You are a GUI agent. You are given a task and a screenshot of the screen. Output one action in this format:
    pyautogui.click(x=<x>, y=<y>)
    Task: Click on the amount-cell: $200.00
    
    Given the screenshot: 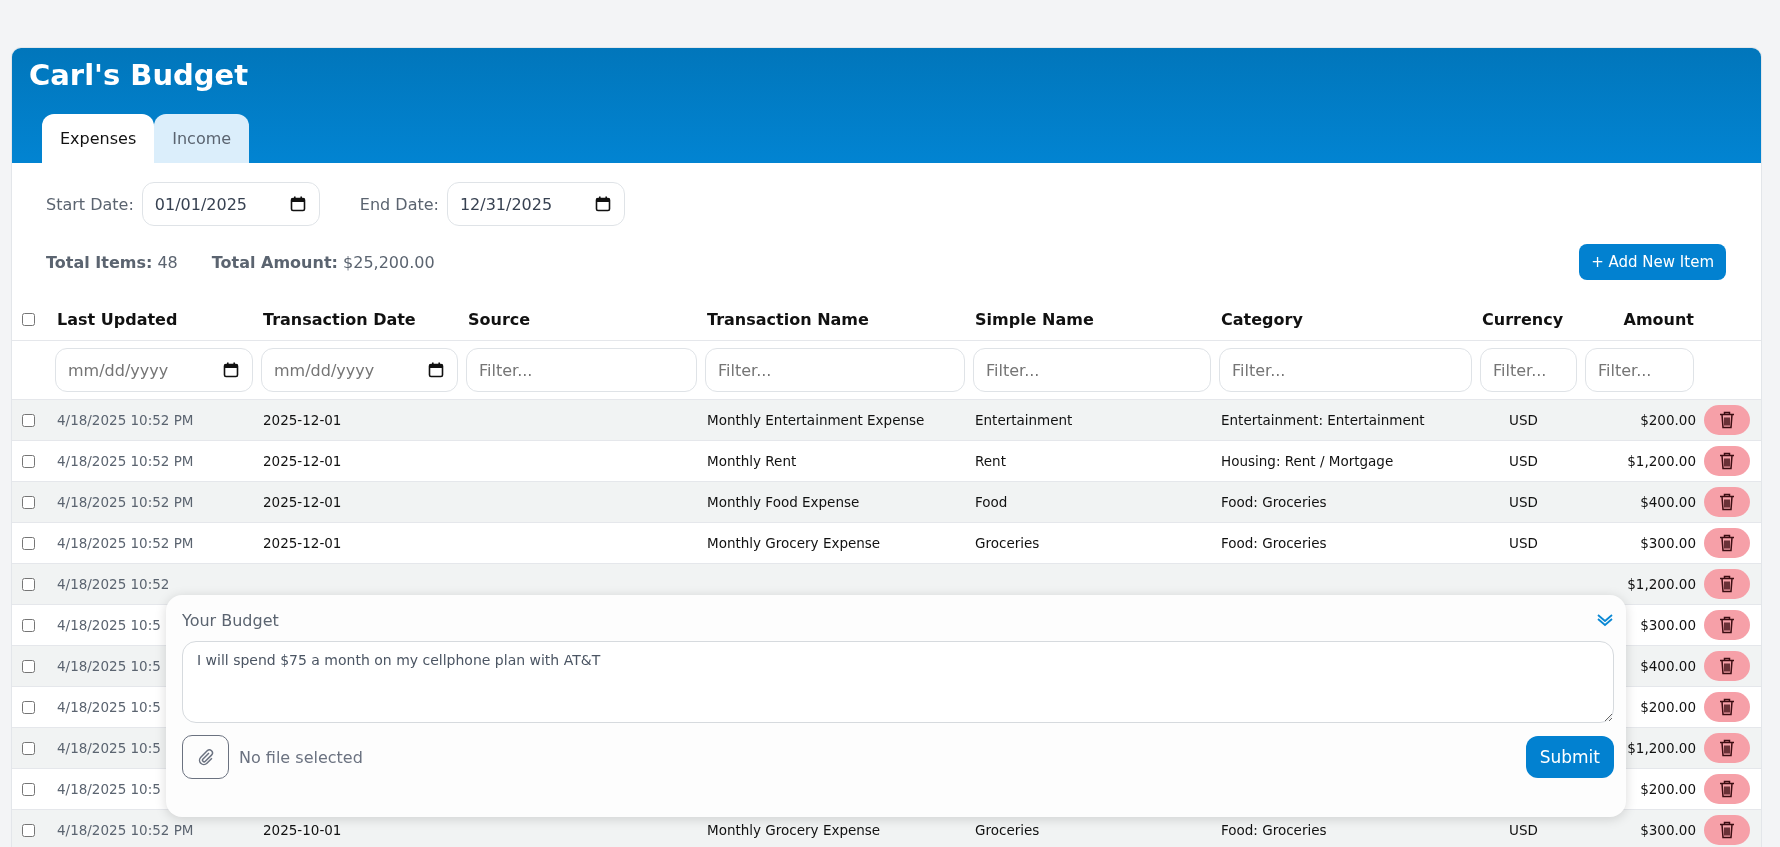 What is the action you would take?
    pyautogui.click(x=1668, y=789)
    